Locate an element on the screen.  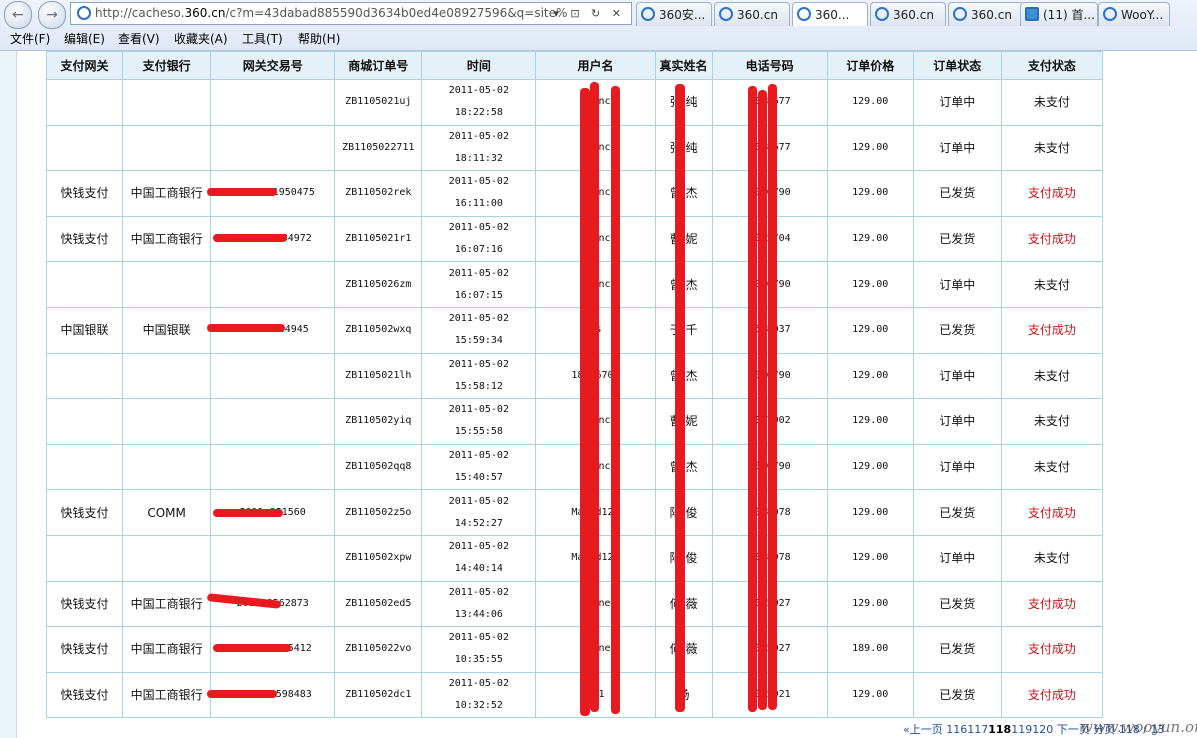
page-links-before: 116117 is located at coordinates (967, 729).